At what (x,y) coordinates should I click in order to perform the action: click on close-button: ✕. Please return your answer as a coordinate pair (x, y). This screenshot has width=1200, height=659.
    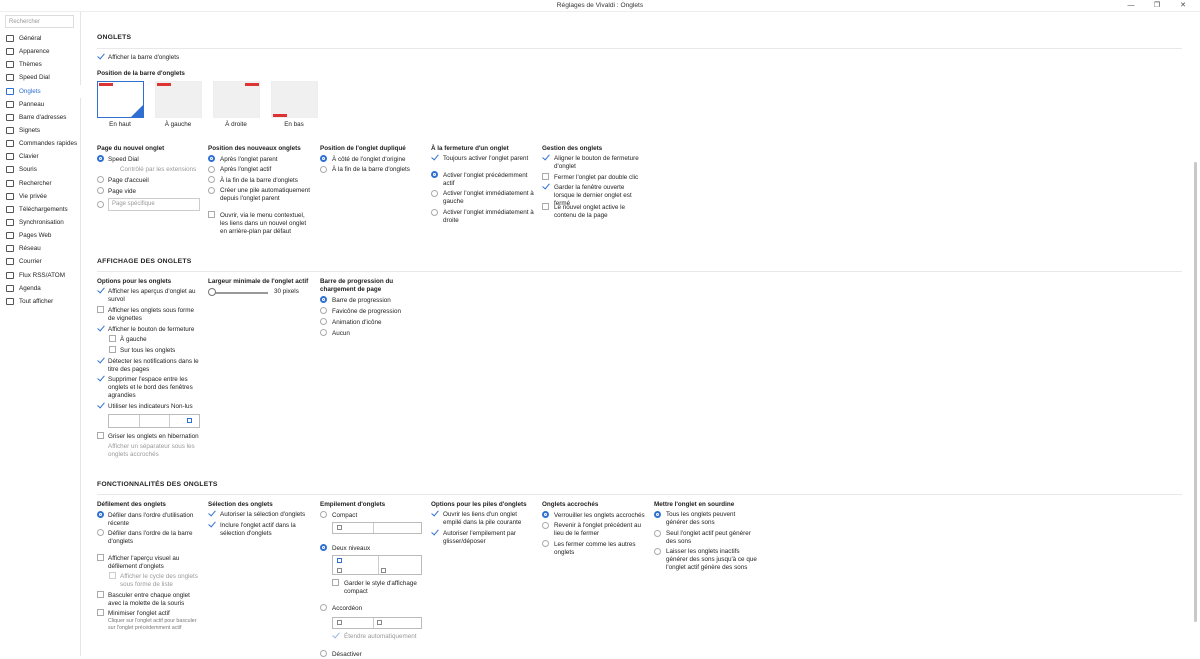
    Looking at the image, I should click on (1183, 6).